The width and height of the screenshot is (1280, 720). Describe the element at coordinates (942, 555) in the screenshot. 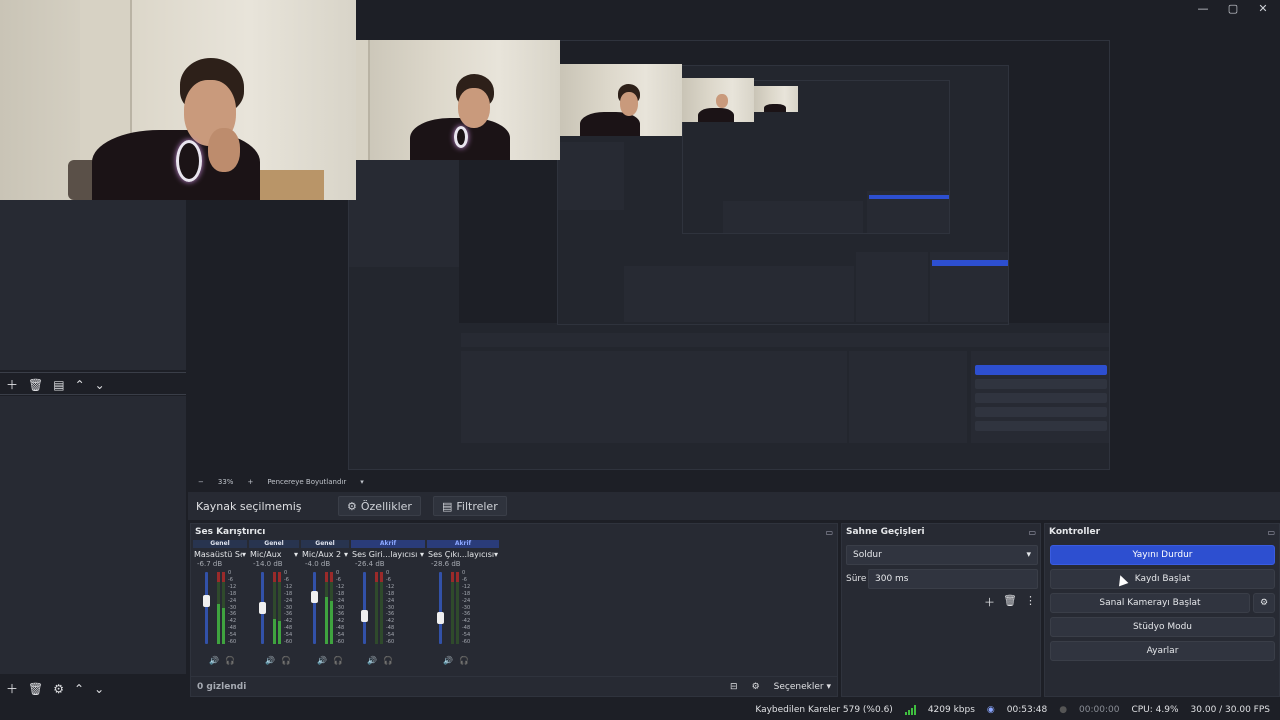

I see `transition-select: Soldur ▾` at that location.